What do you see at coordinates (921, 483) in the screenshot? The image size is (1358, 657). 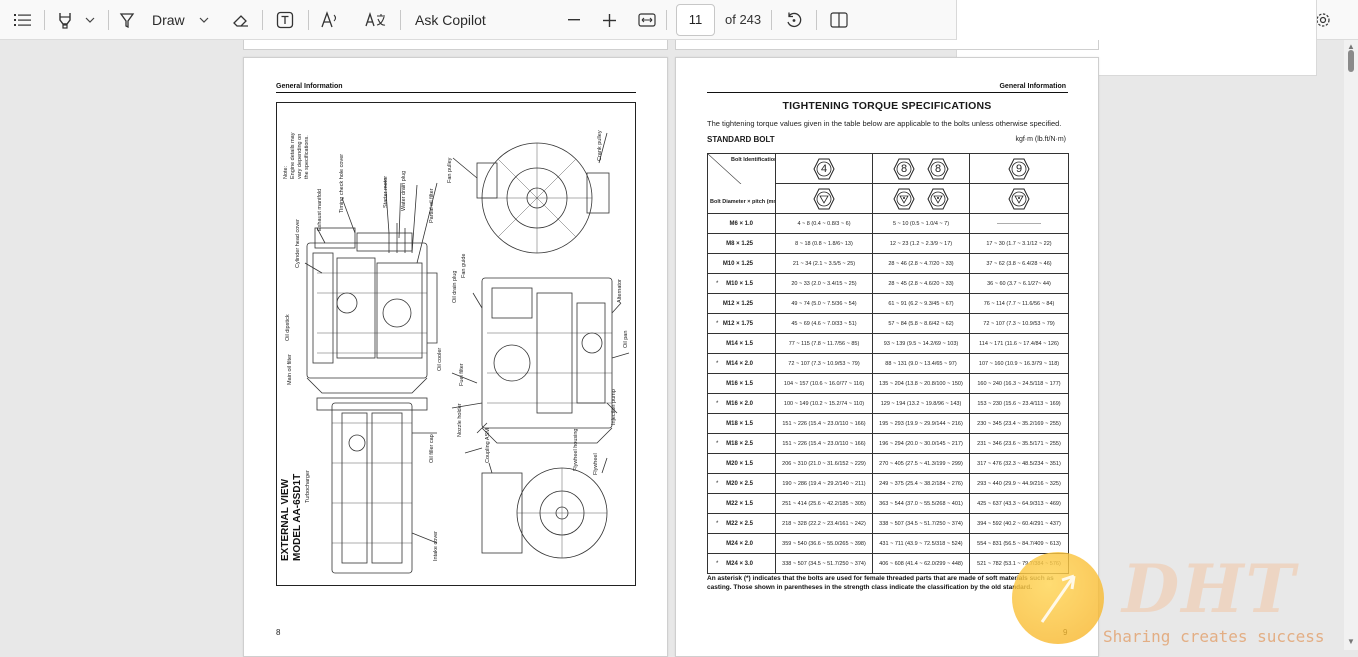 I see `torque-value-cell-c8: 249 ~ 375 (25.4 ~ 38.2/184 ~ 276)` at bounding box center [921, 483].